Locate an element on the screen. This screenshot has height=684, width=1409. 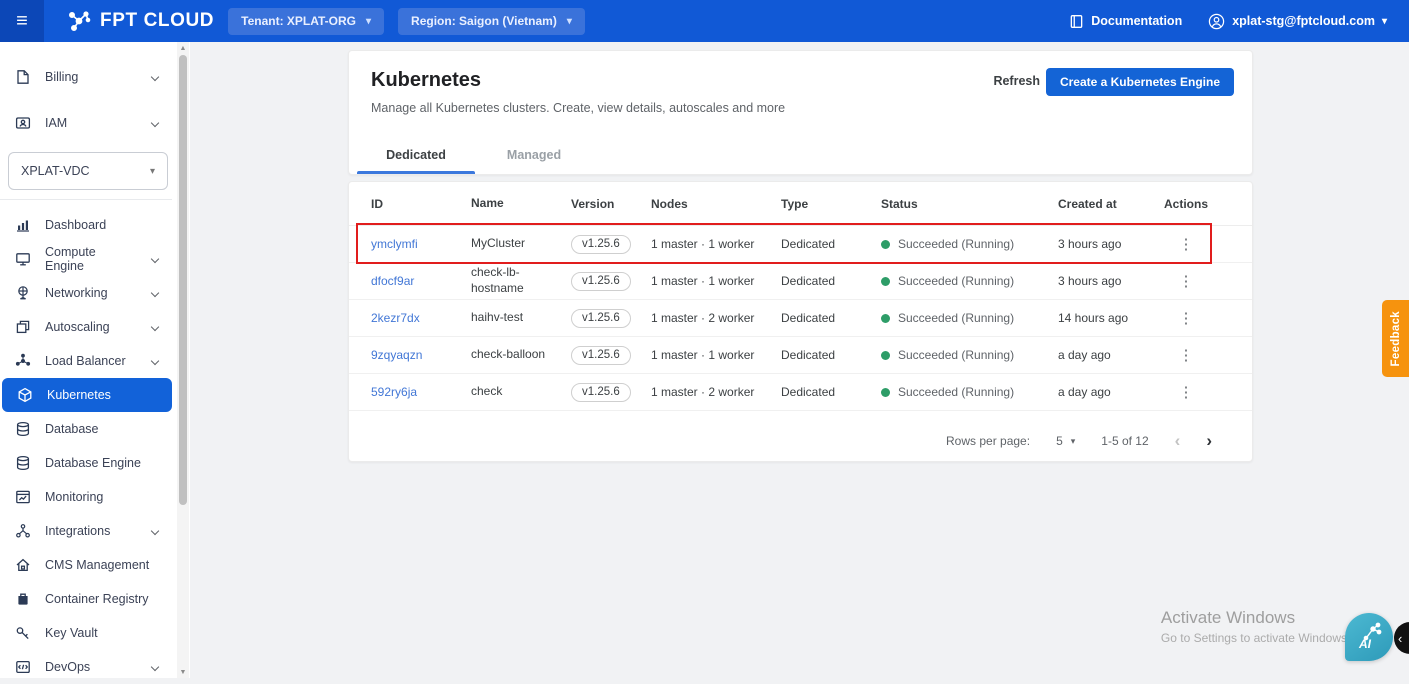
hamburger-icon: ≡ is located at coordinates (22, 20).